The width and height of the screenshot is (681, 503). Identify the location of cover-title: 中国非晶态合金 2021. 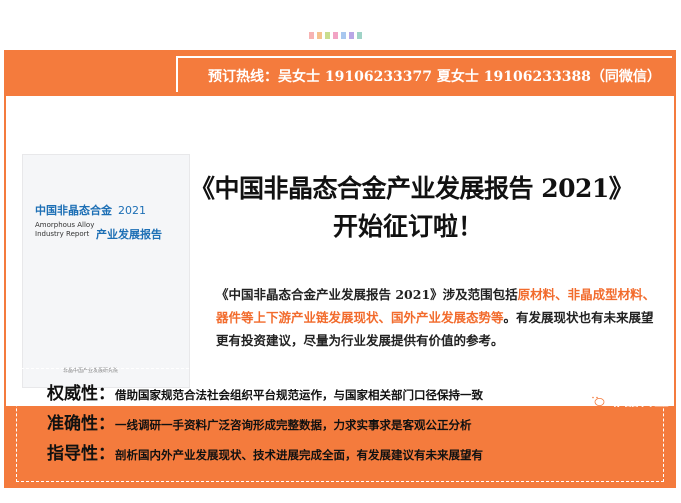
(90, 210).